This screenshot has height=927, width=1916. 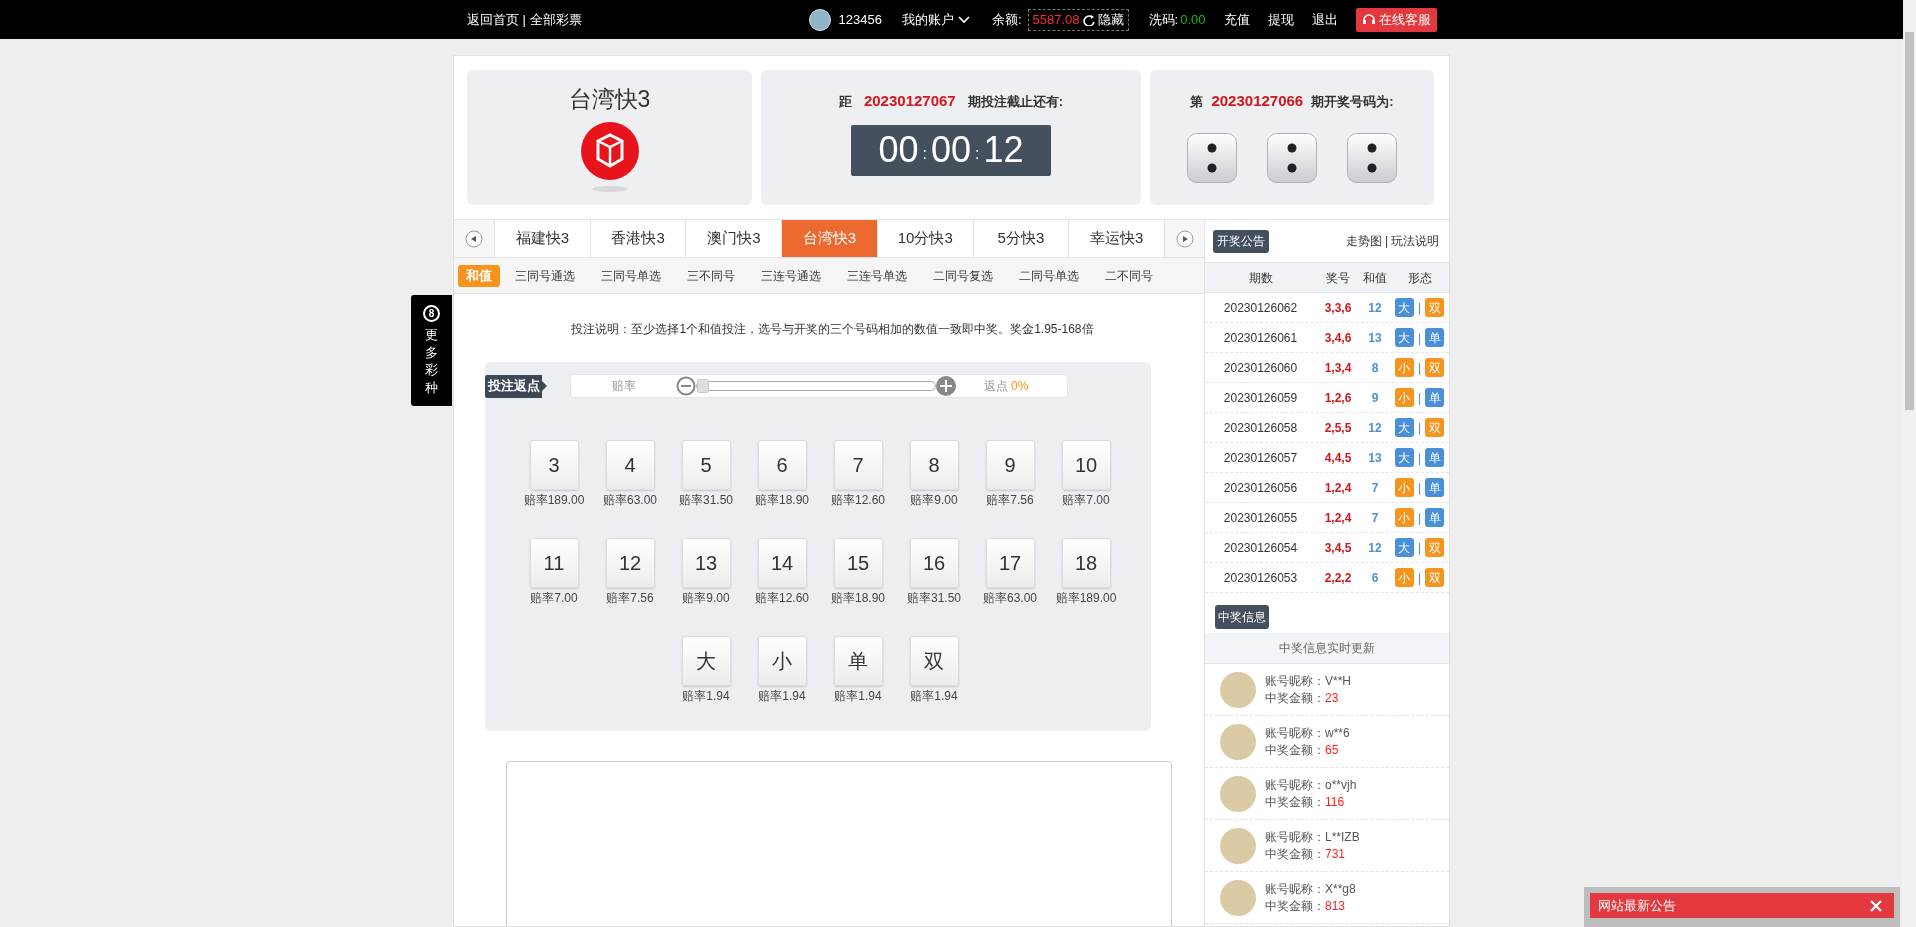 What do you see at coordinates (1435, 427) in the screenshot?
I see `parity-tag: 双` at bounding box center [1435, 427].